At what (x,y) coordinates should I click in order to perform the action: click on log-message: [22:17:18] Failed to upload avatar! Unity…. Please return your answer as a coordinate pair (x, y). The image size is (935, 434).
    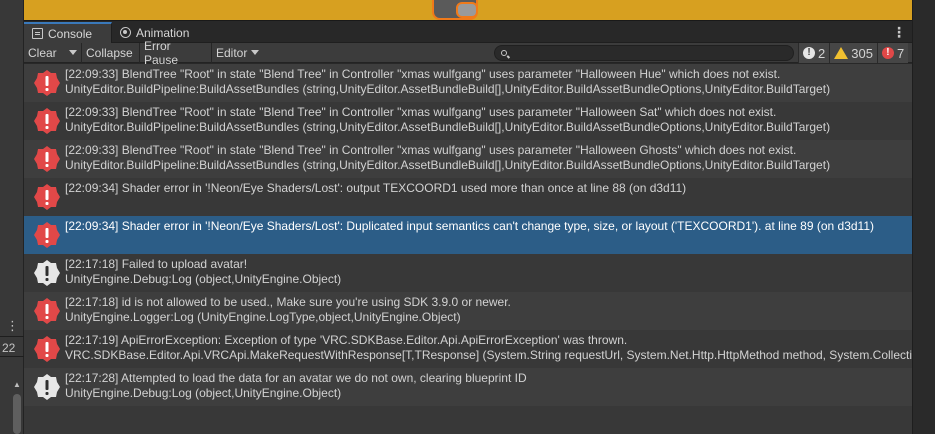
    Looking at the image, I should click on (488, 272).